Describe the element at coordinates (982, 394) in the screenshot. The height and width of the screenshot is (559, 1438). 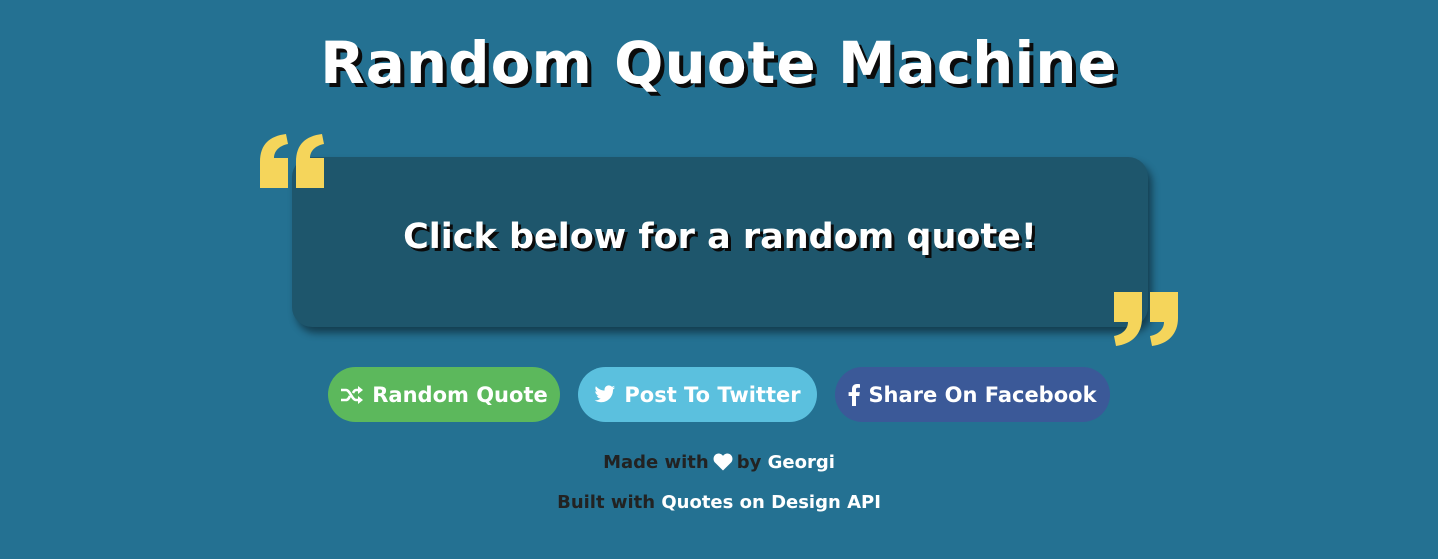
I see `share-on-facebook-label: Share On Facebook` at that location.